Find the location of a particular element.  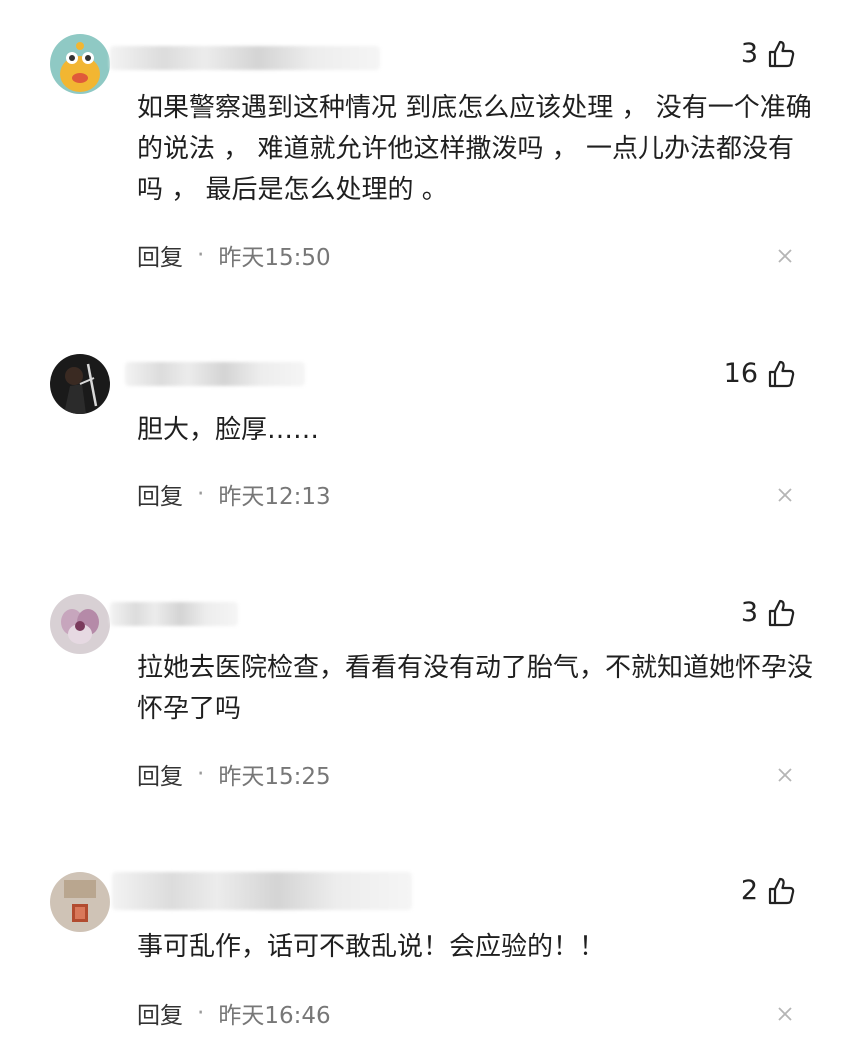

timestamp: 昨天16:46 is located at coordinates (274, 1016).